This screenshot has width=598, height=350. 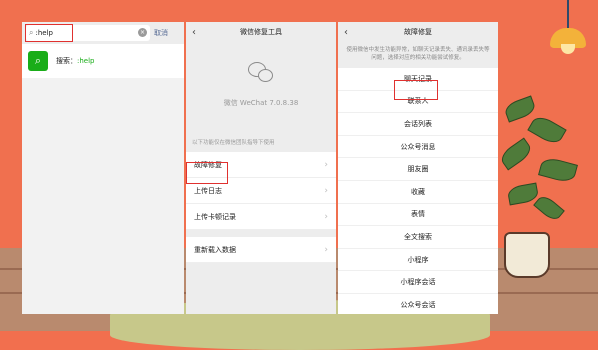 What do you see at coordinates (418, 215) in the screenshot?
I see `repair-item-stickers: 表情` at bounding box center [418, 215].